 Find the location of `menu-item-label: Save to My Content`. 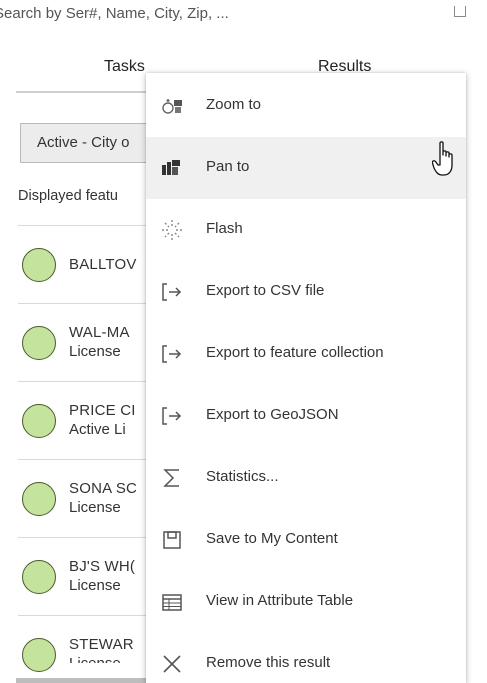

menu-item-label: Save to My Content is located at coordinates (272, 538).